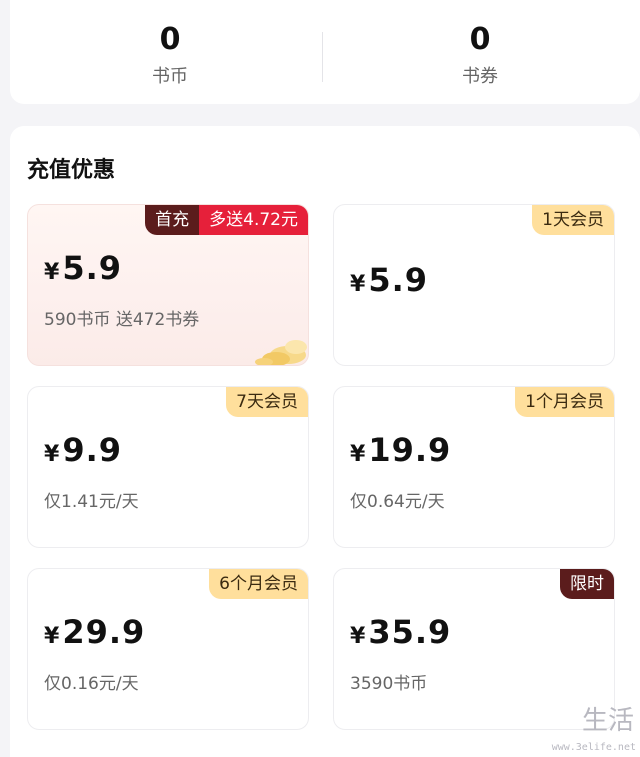 This screenshot has width=640, height=757. Describe the element at coordinates (267, 402) in the screenshot. I see `membership-tag: 7天会员` at that location.